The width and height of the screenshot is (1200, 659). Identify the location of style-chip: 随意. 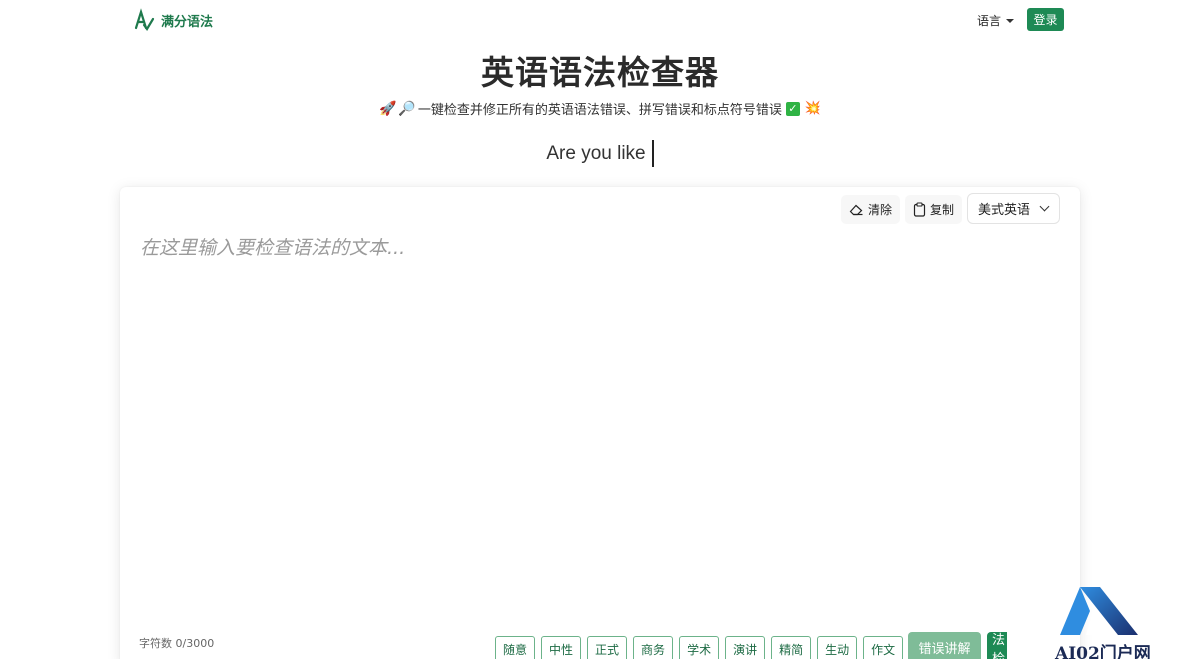
(515, 647).